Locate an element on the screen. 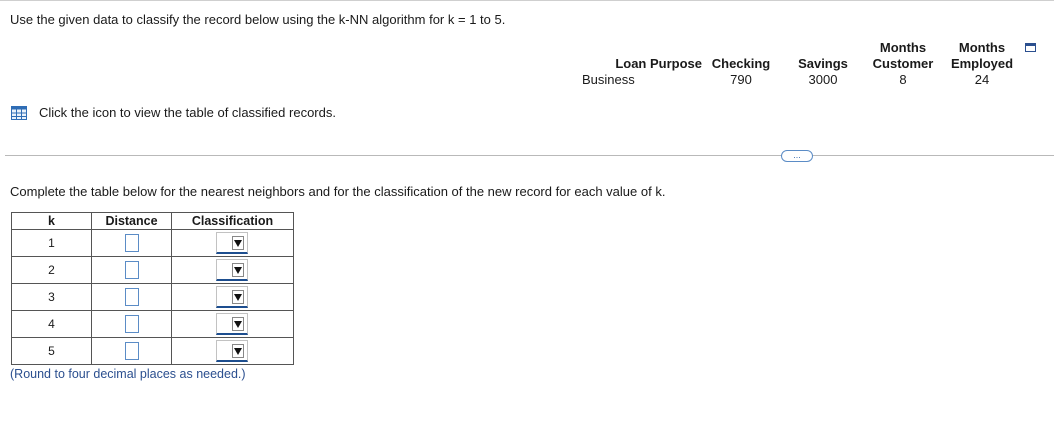 This screenshot has height=433, width=1054. answer-table: k Distance Classification 1 2 3 4 5 is located at coordinates (152, 288).